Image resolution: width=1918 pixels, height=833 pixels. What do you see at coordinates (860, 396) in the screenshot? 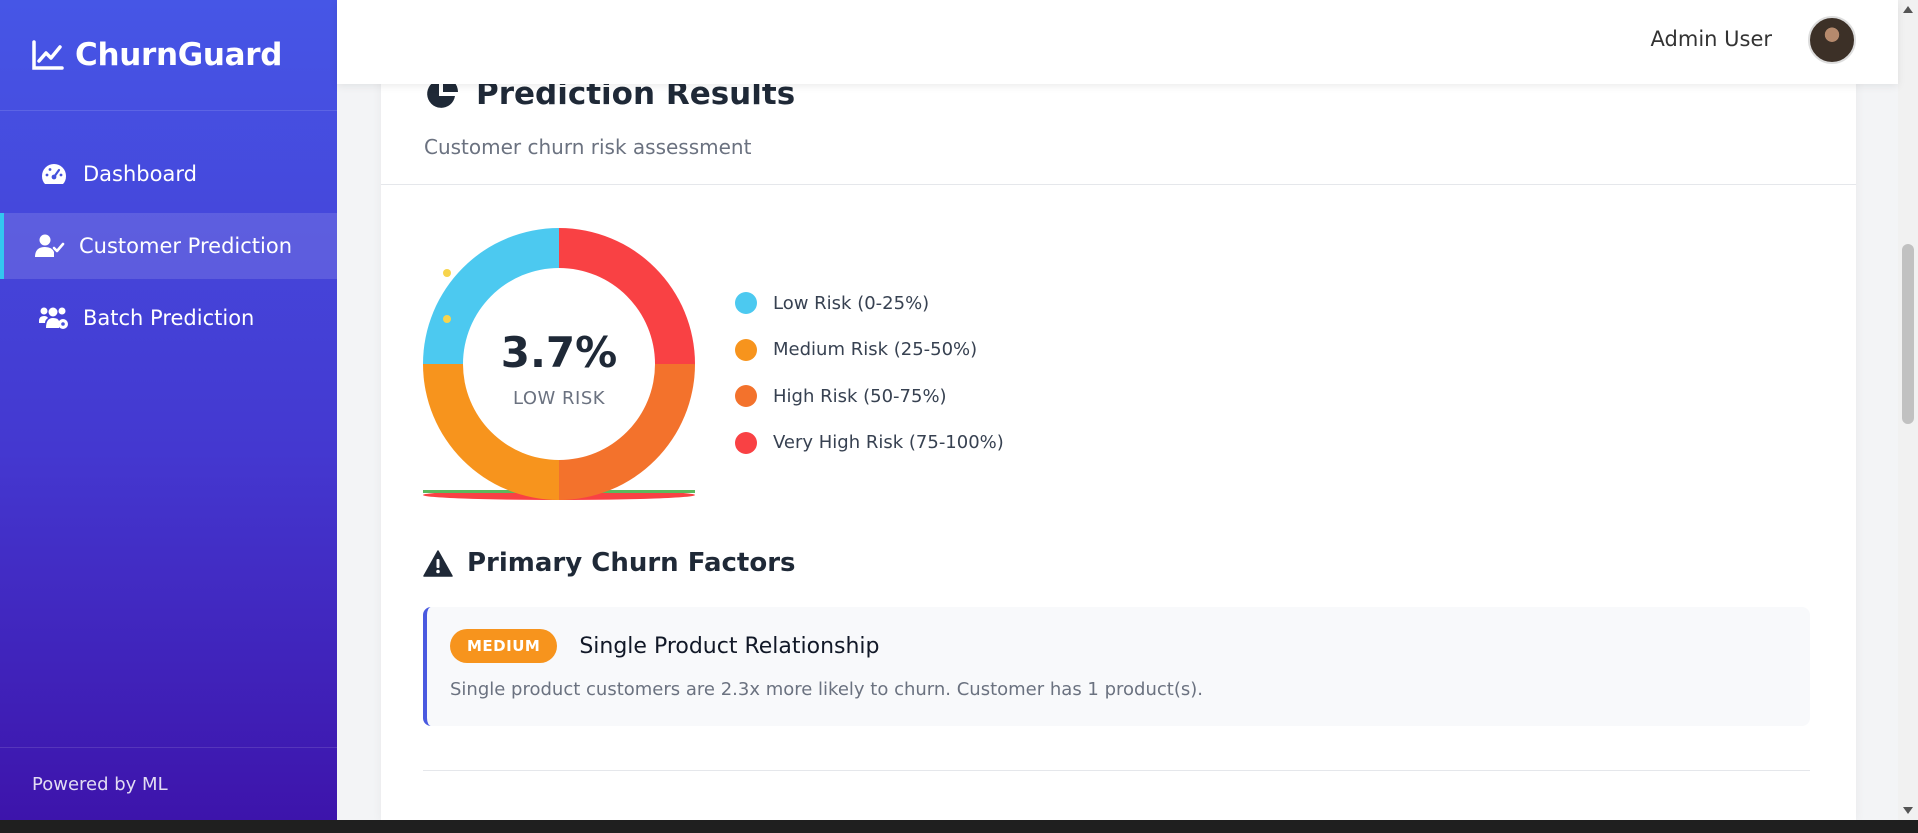
I see `legend-label: High Risk (50-75%)` at bounding box center [860, 396].